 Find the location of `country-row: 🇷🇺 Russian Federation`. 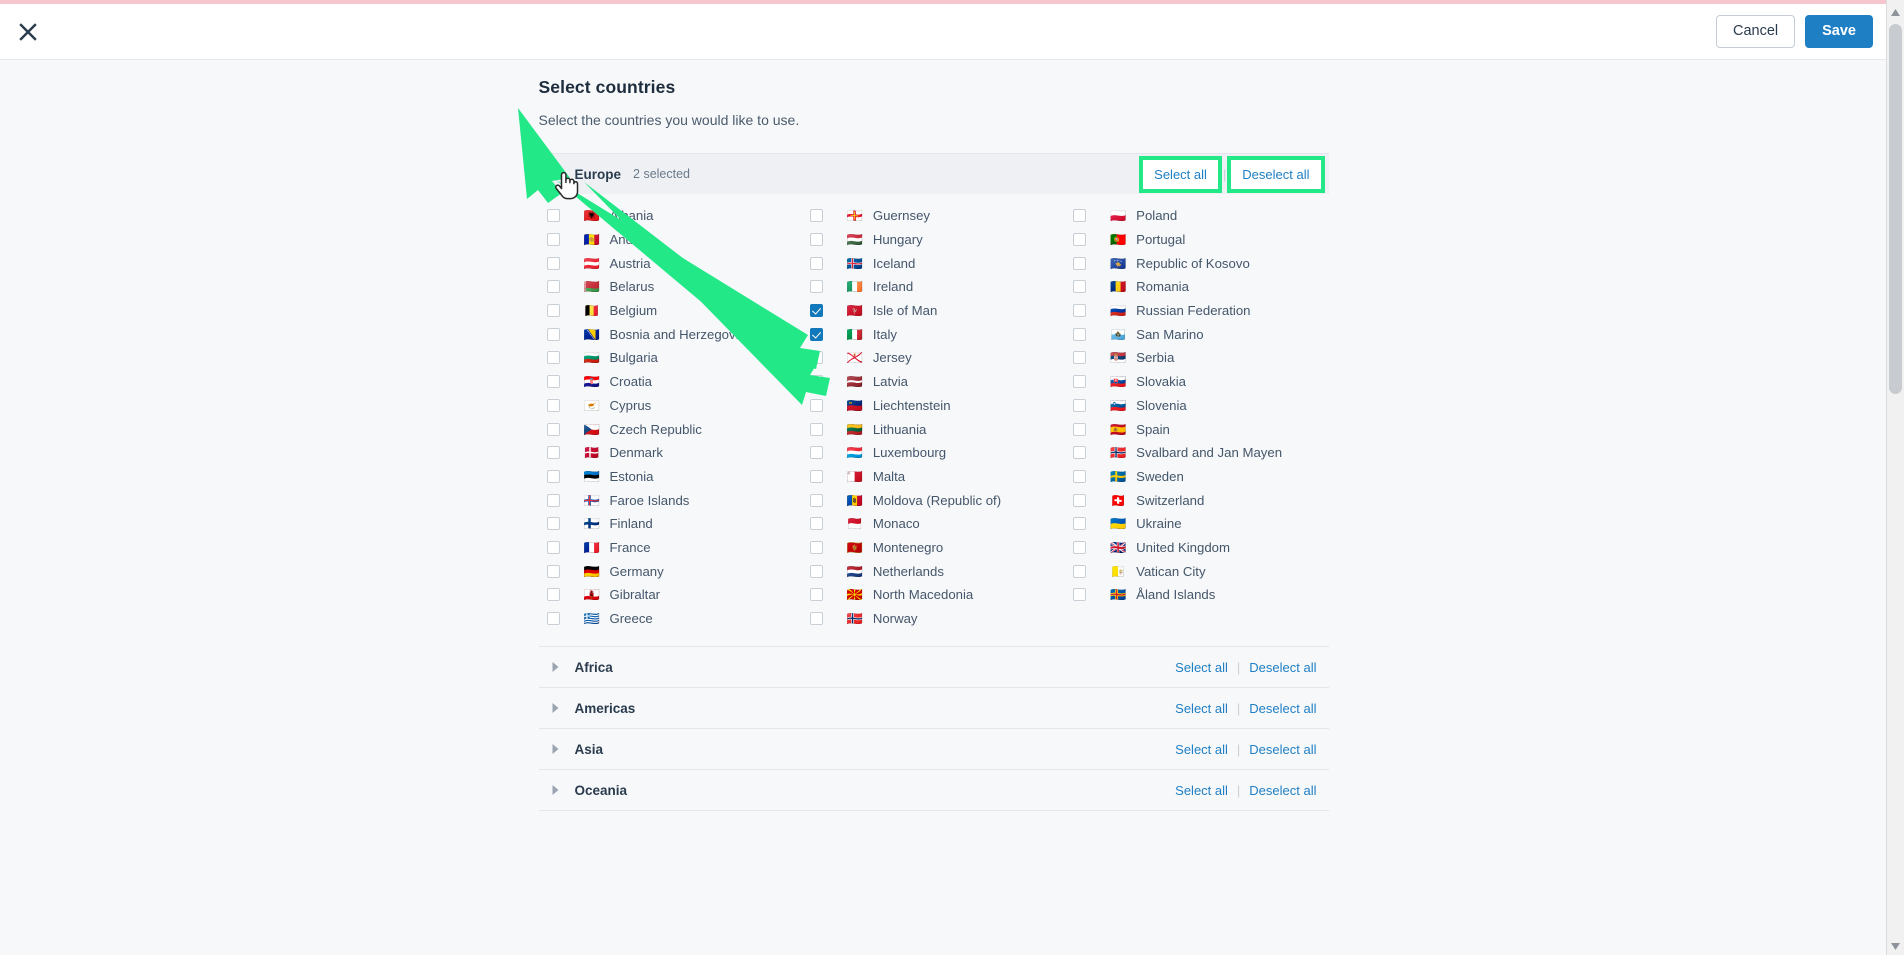

country-row: 🇷🇺 Russian Federation is located at coordinates (1196, 311).